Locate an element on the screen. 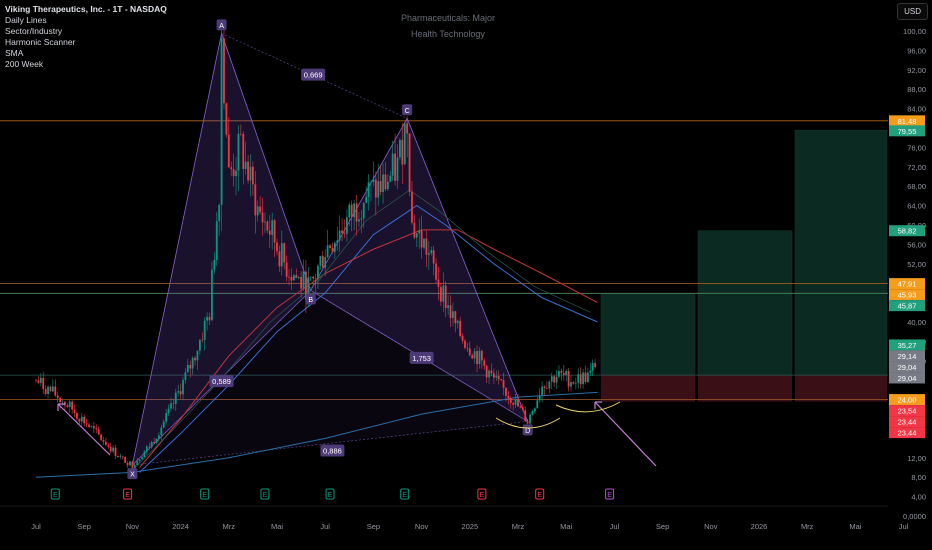  indicator-200week: 200 Week is located at coordinates (86, 64).